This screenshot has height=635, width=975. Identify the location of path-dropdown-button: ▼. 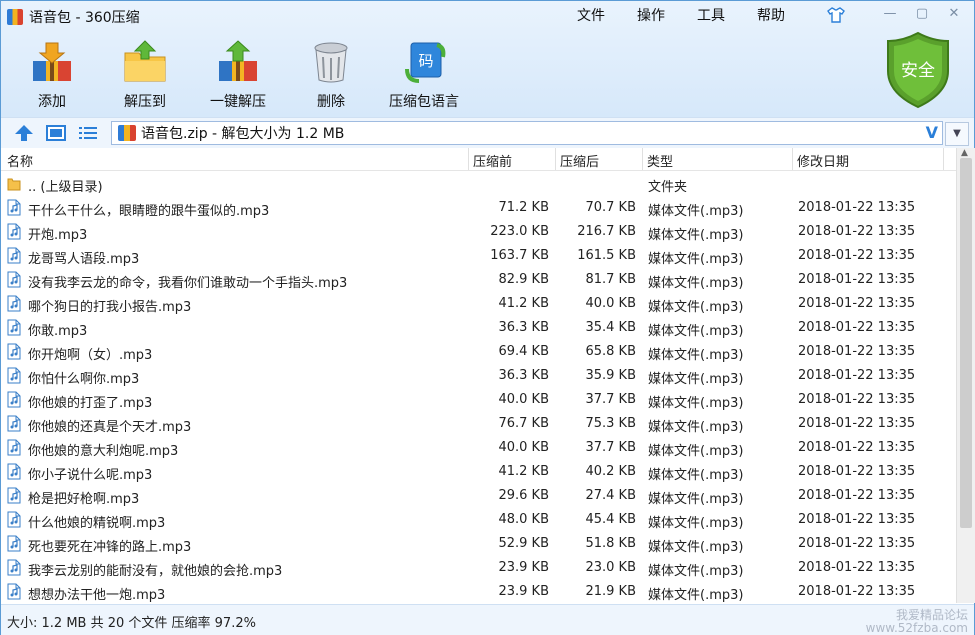
(957, 134).